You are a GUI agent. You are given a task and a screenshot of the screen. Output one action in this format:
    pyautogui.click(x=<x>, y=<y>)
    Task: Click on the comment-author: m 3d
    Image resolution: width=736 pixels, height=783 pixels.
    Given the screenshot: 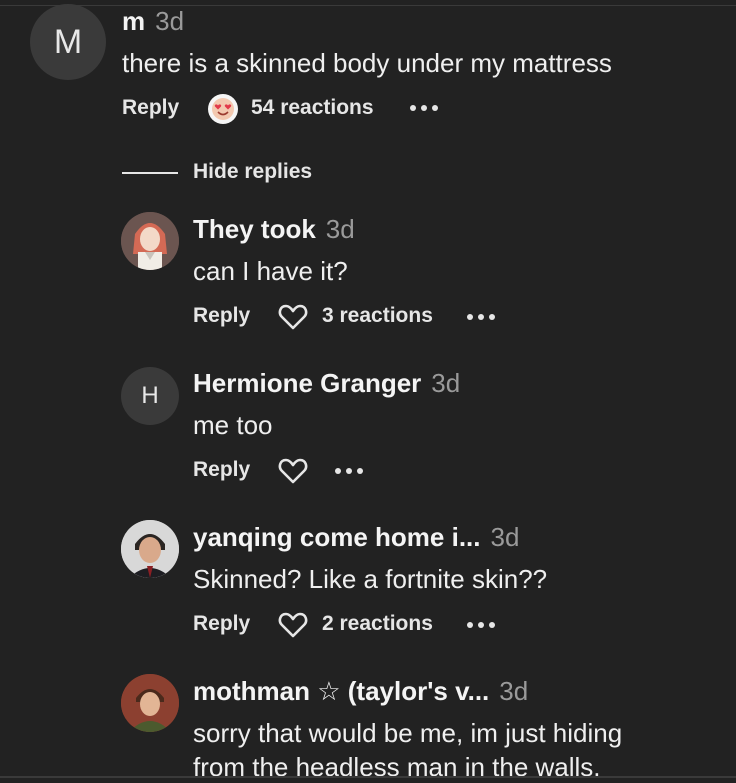 What is the action you would take?
    pyautogui.click(x=153, y=21)
    